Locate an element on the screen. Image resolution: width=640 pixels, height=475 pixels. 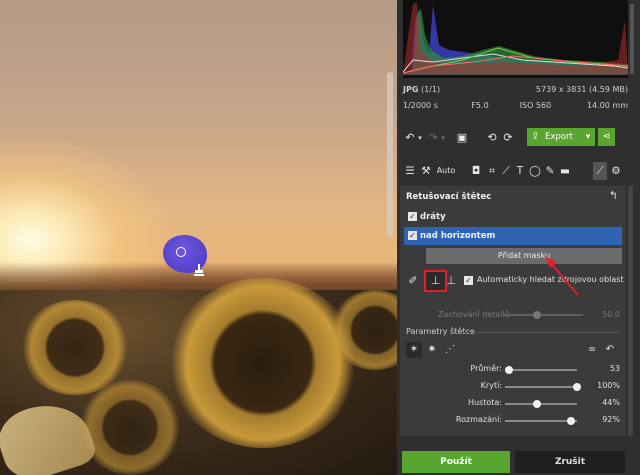
brush-param-icons: ✶ ✷ ⋰ ∞ ↶ is located at coordinates (513, 351).